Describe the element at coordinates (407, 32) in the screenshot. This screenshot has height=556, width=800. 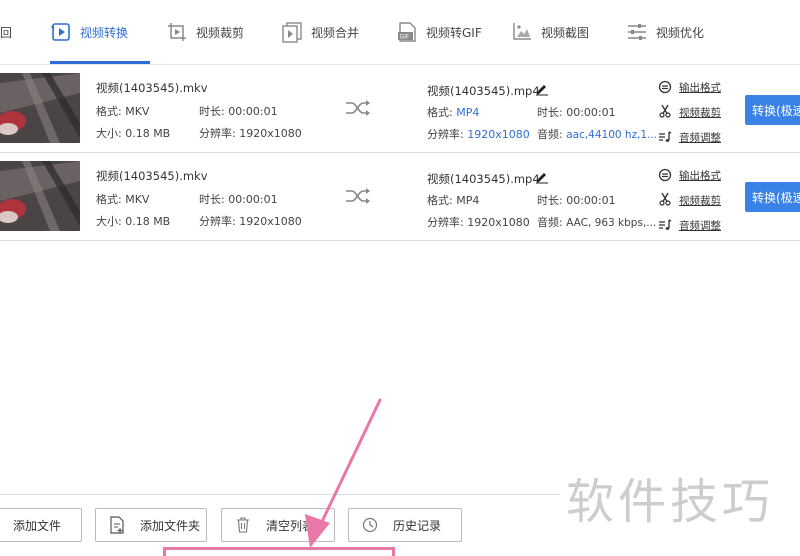
I see `gif-icon: GIF` at that location.